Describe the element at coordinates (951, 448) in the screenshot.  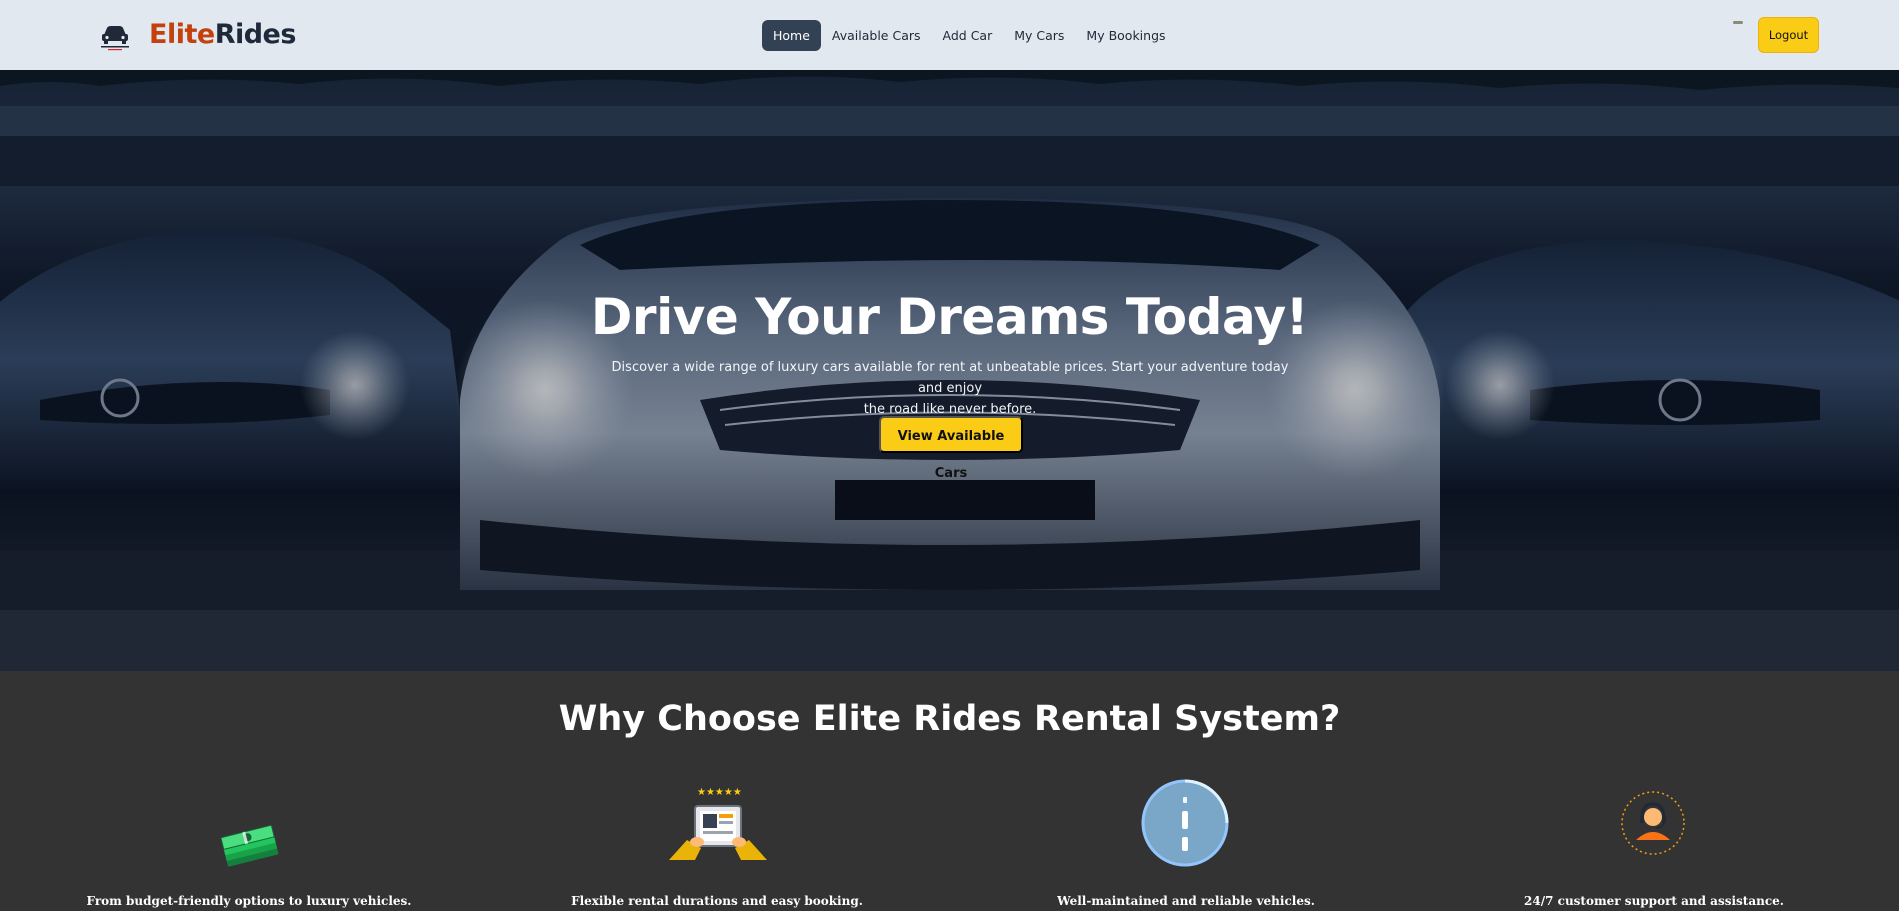
I see `view-available-cars-button: View Available Cars` at that location.